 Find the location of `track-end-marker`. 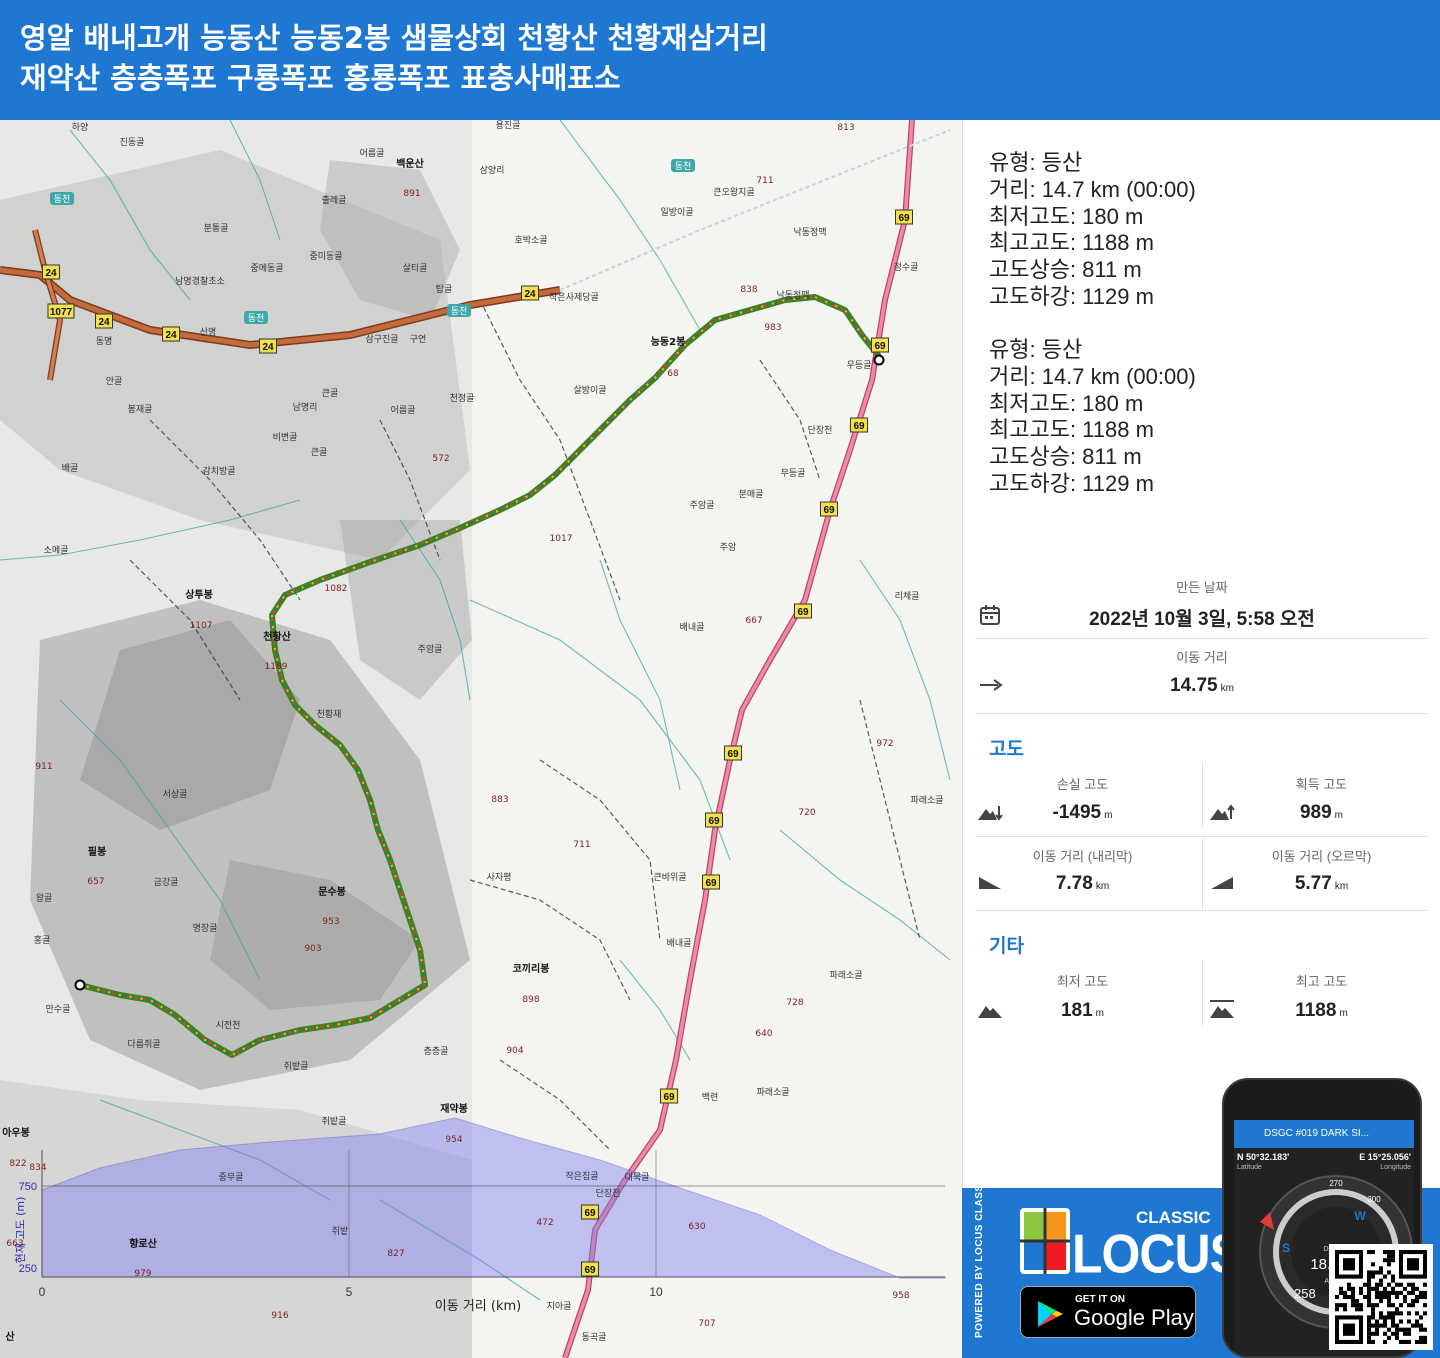

track-end-marker is located at coordinates (879, 360).